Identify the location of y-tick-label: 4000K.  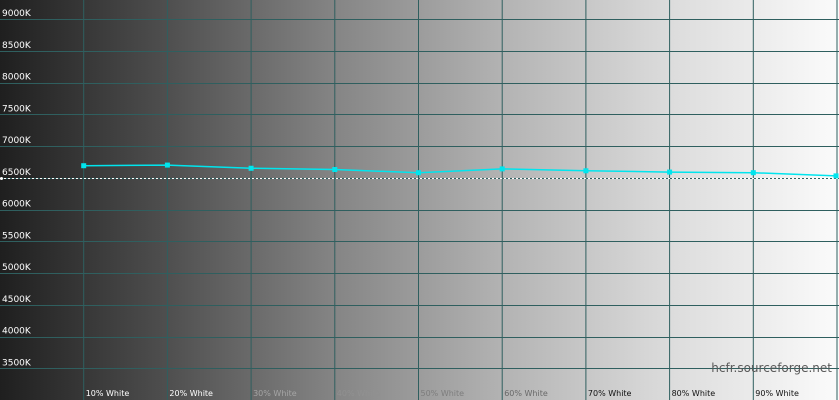
(17, 332).